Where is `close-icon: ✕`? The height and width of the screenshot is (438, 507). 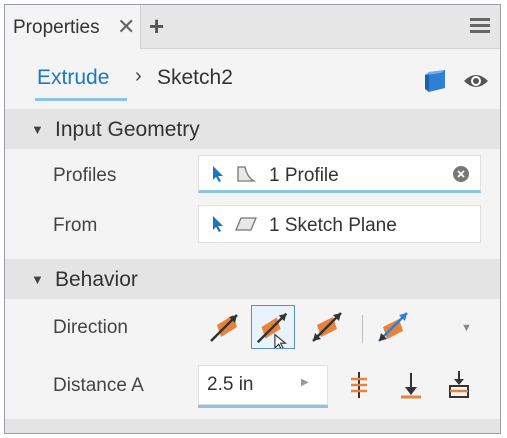 close-icon: ✕ is located at coordinates (126, 27).